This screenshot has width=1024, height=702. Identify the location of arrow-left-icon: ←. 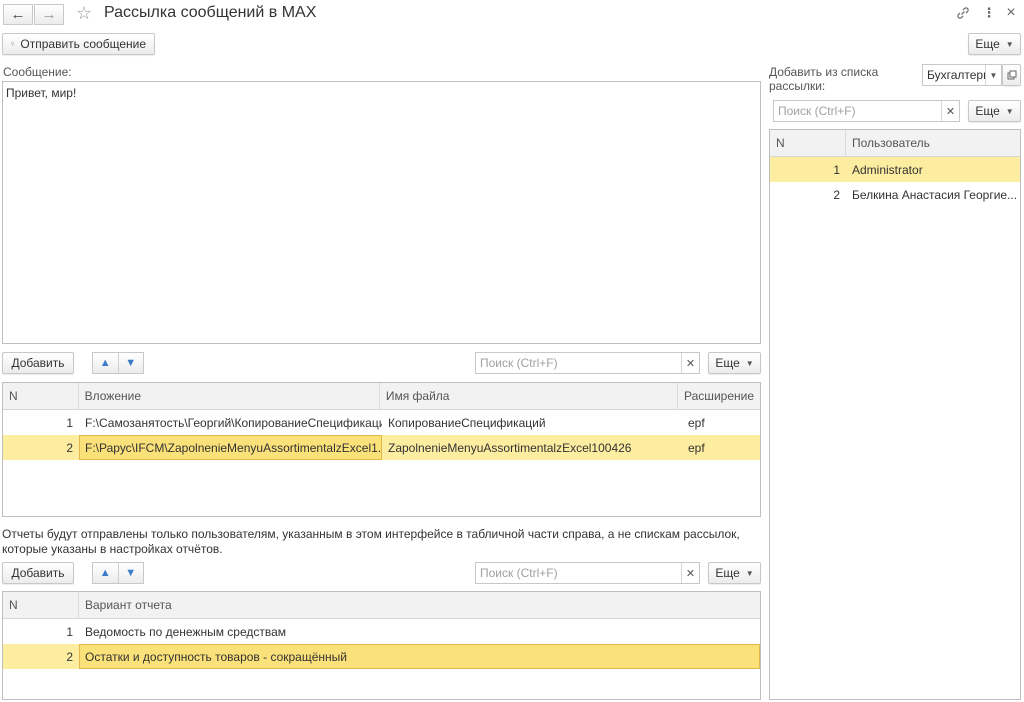
(18, 14).